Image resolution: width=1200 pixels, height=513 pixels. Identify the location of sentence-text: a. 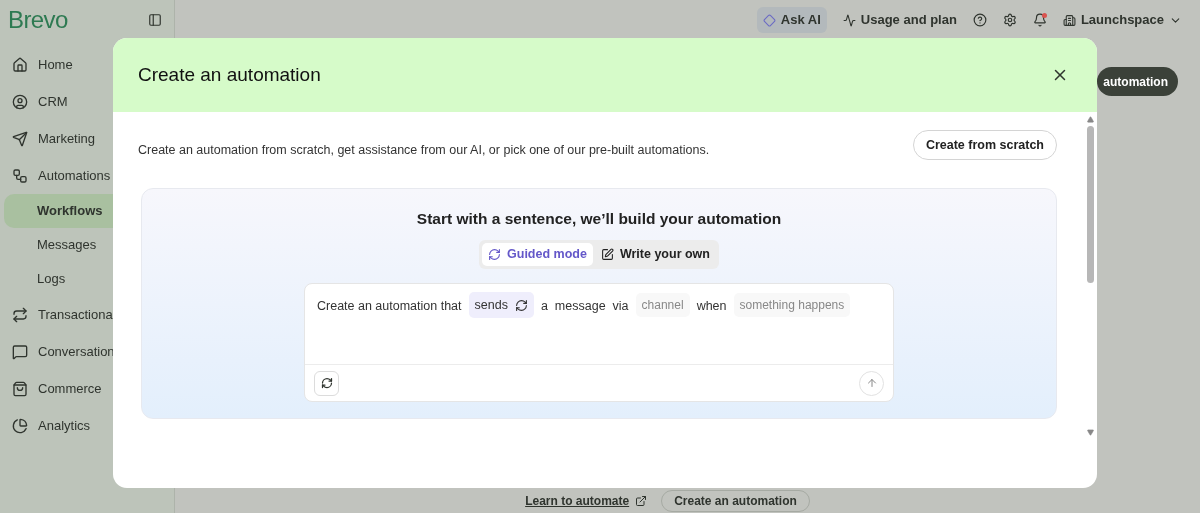
(544, 307).